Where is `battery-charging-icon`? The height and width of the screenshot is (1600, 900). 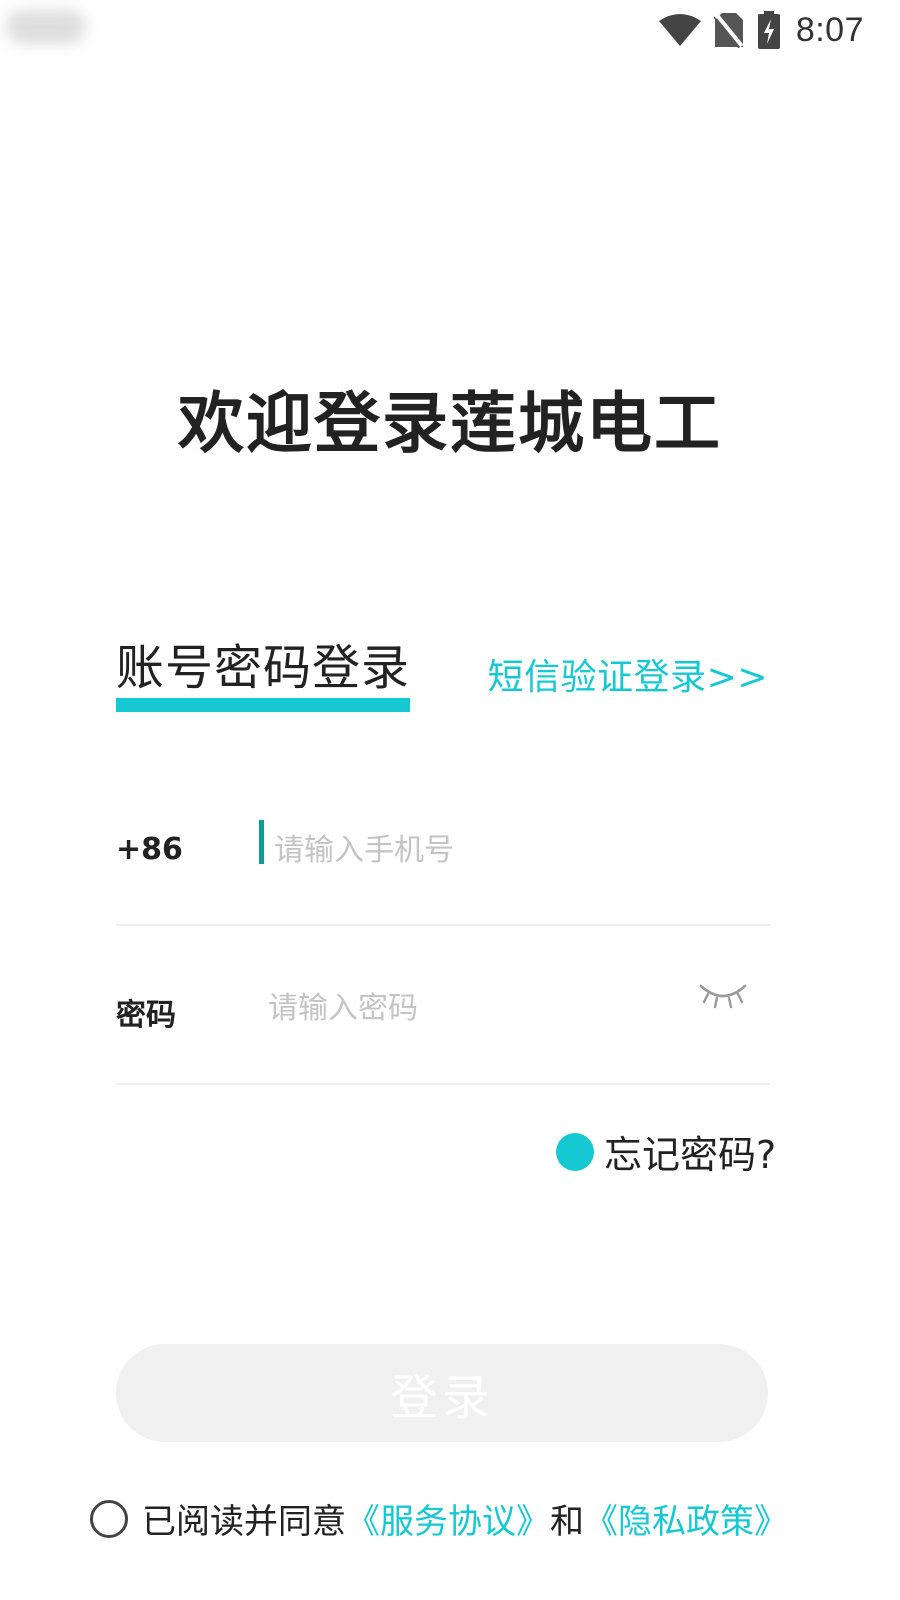 battery-charging-icon is located at coordinates (768, 30).